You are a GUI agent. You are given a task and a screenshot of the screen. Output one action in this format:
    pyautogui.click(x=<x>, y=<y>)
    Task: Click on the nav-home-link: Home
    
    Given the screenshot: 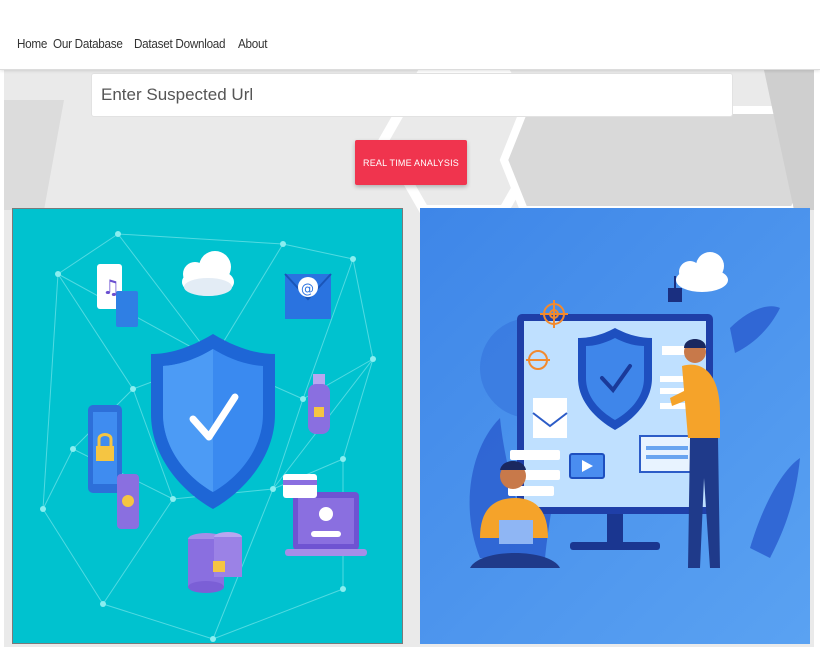 What is the action you would take?
    pyautogui.click(x=32, y=43)
    